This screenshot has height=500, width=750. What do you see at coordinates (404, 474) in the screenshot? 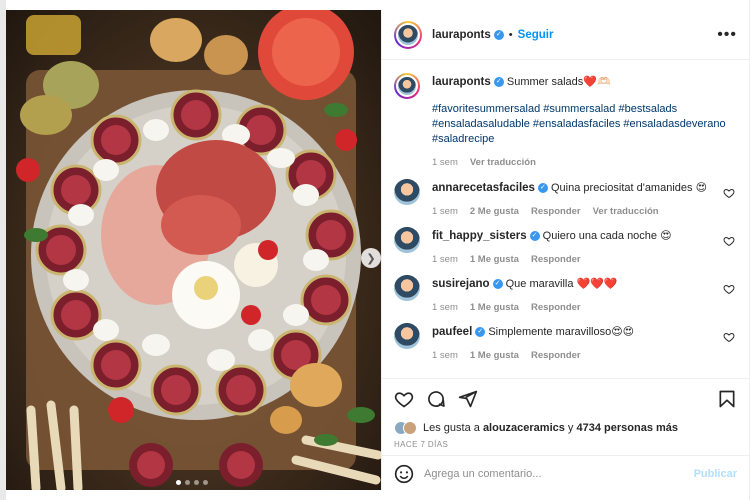
I see `emoji-icon` at bounding box center [404, 474].